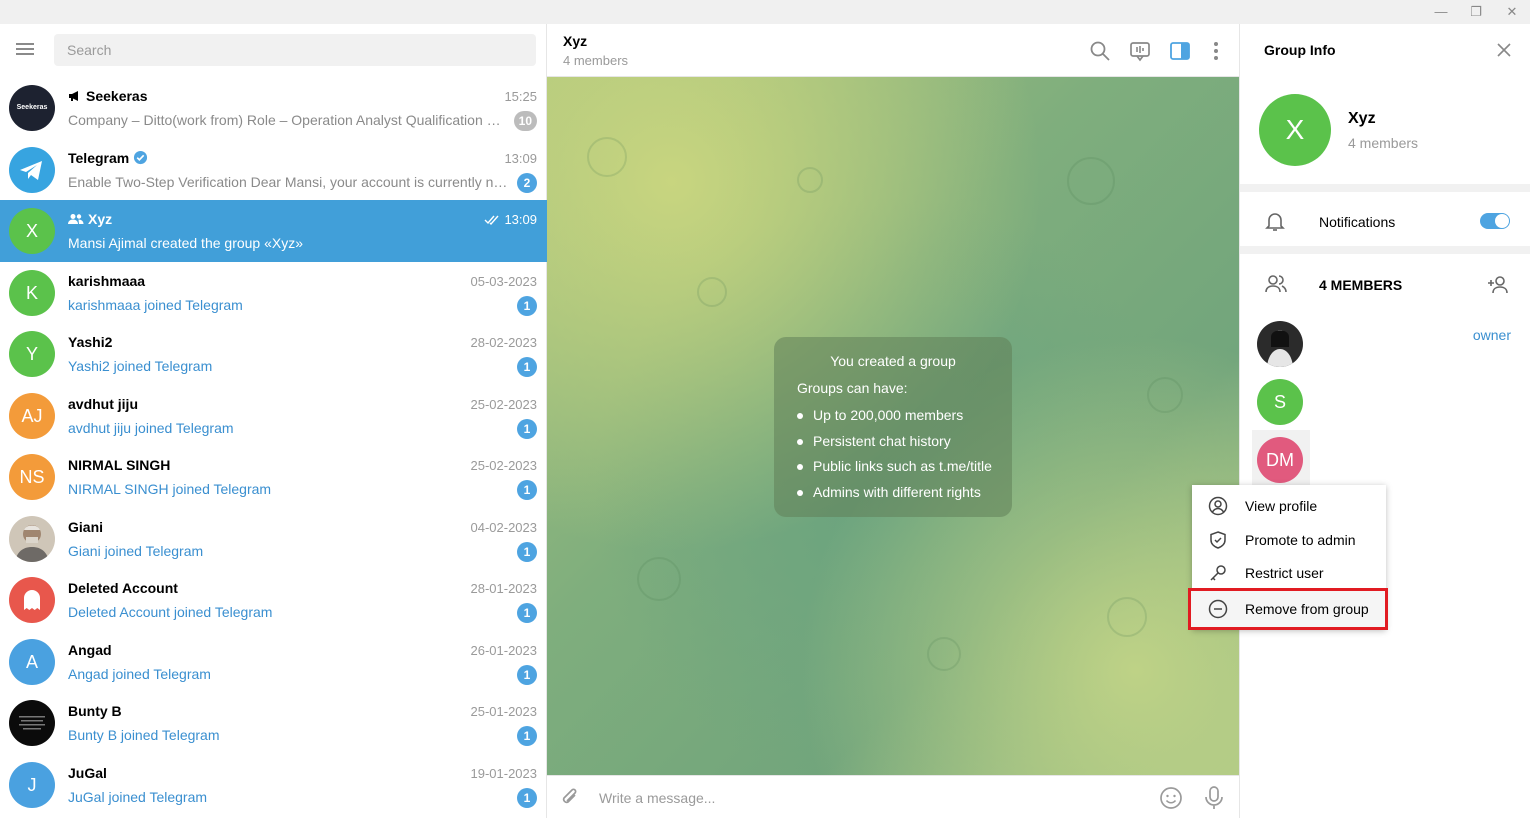 Image resolution: width=1530 pixels, height=818 pixels. I want to click on user-circle-icon, so click(1218, 506).